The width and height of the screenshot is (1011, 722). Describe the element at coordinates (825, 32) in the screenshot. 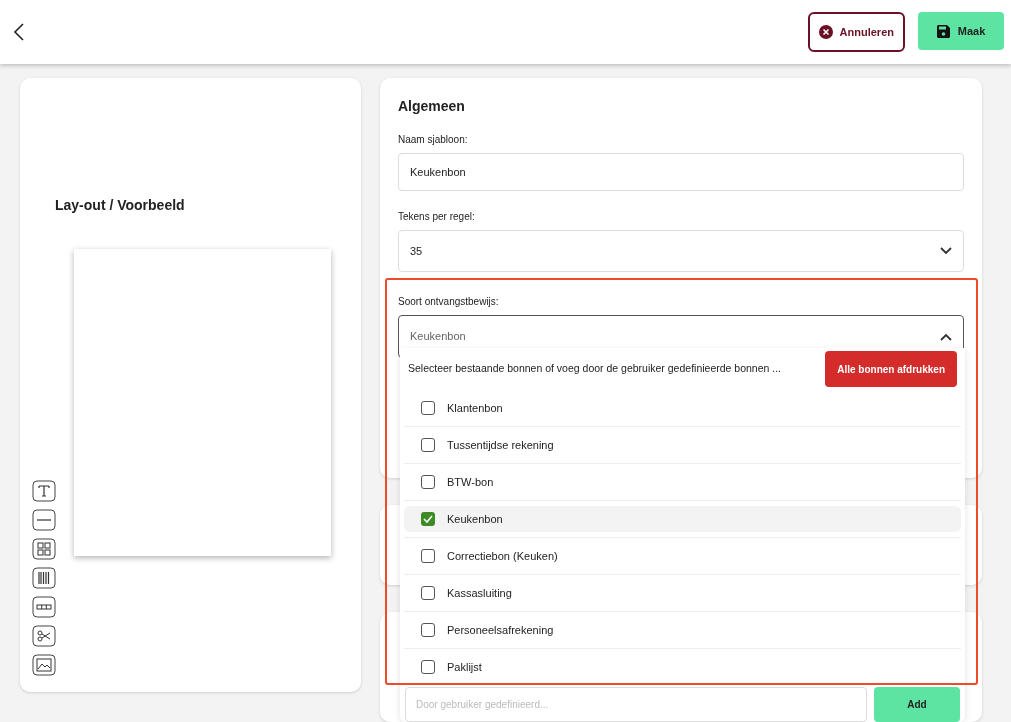

I see `close-icon` at that location.